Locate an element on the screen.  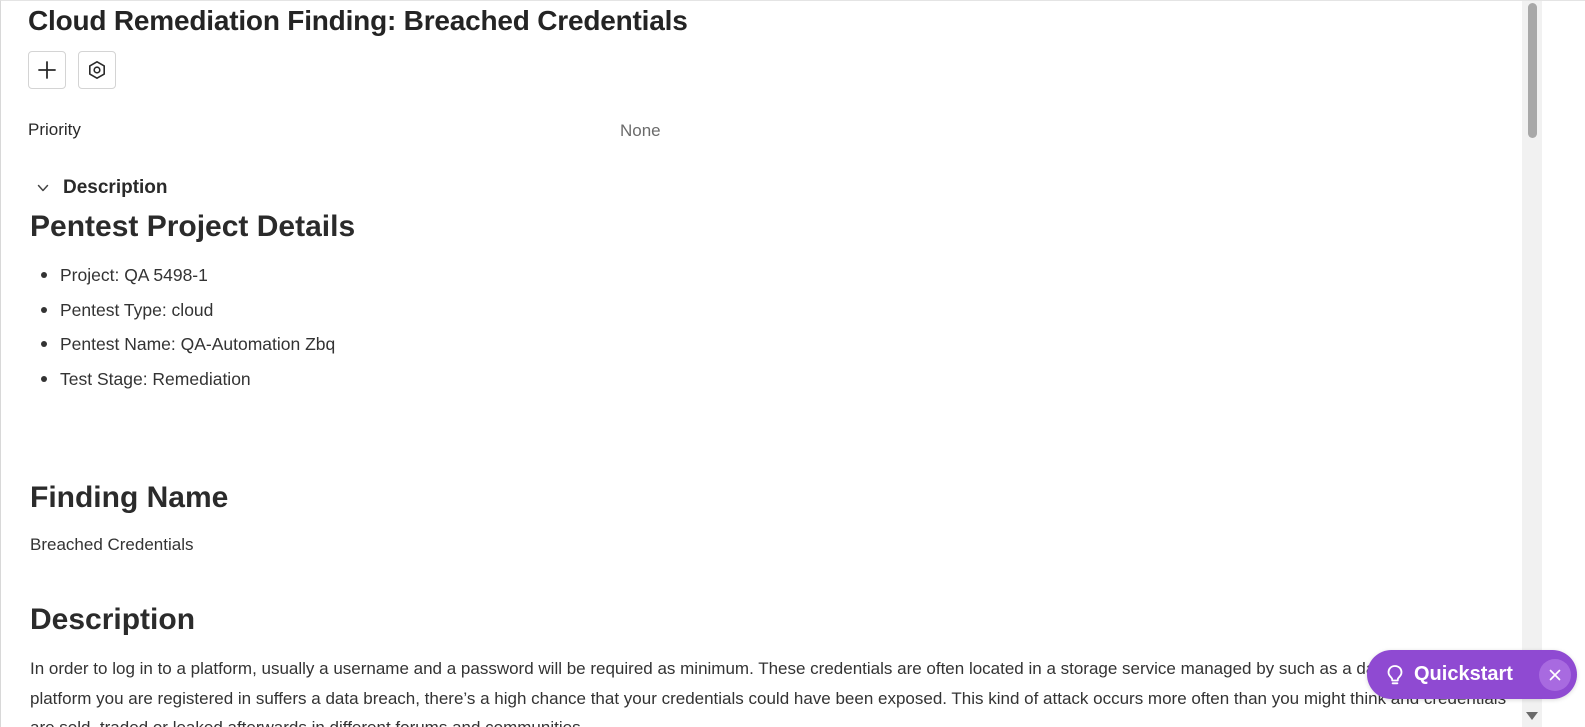
project-details-heading: Pentest Project Details is located at coordinates (193, 226).